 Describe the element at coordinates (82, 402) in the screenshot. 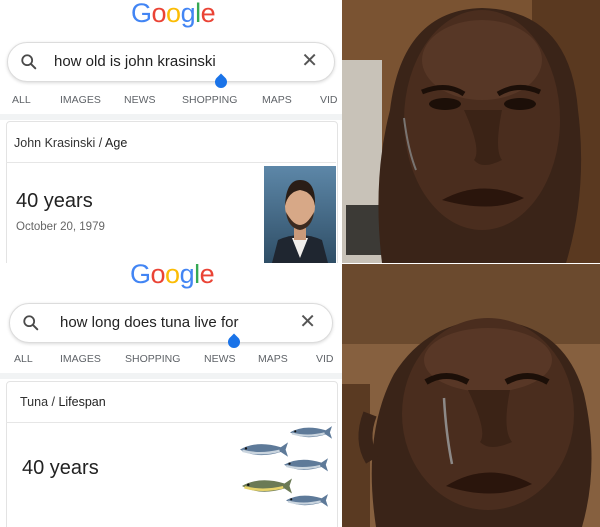

I see `breadcrumb-attribute: Lifespan` at that location.